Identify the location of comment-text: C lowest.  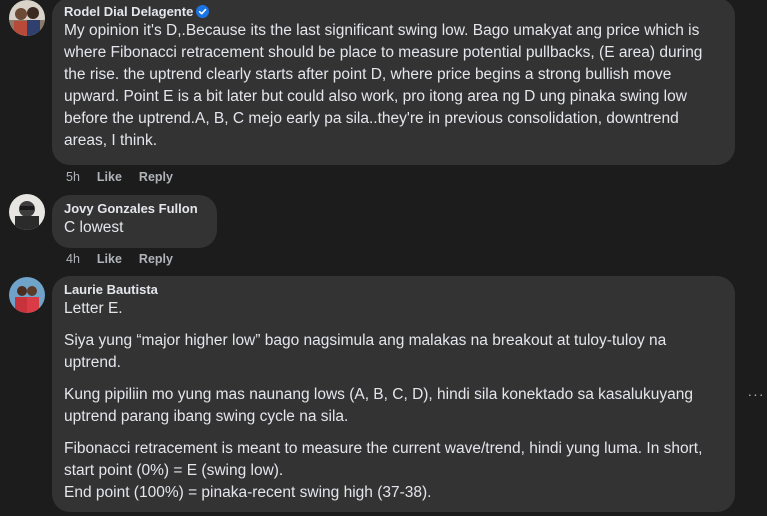
(94, 227).